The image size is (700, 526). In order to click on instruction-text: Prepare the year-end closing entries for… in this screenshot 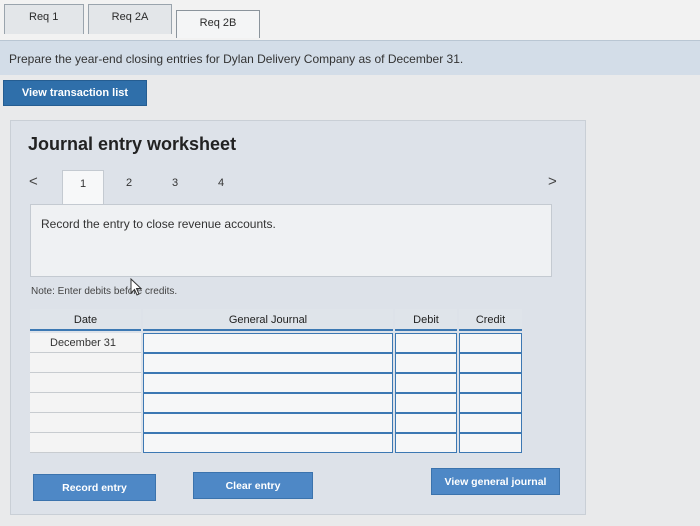, I will do `click(236, 59)`.